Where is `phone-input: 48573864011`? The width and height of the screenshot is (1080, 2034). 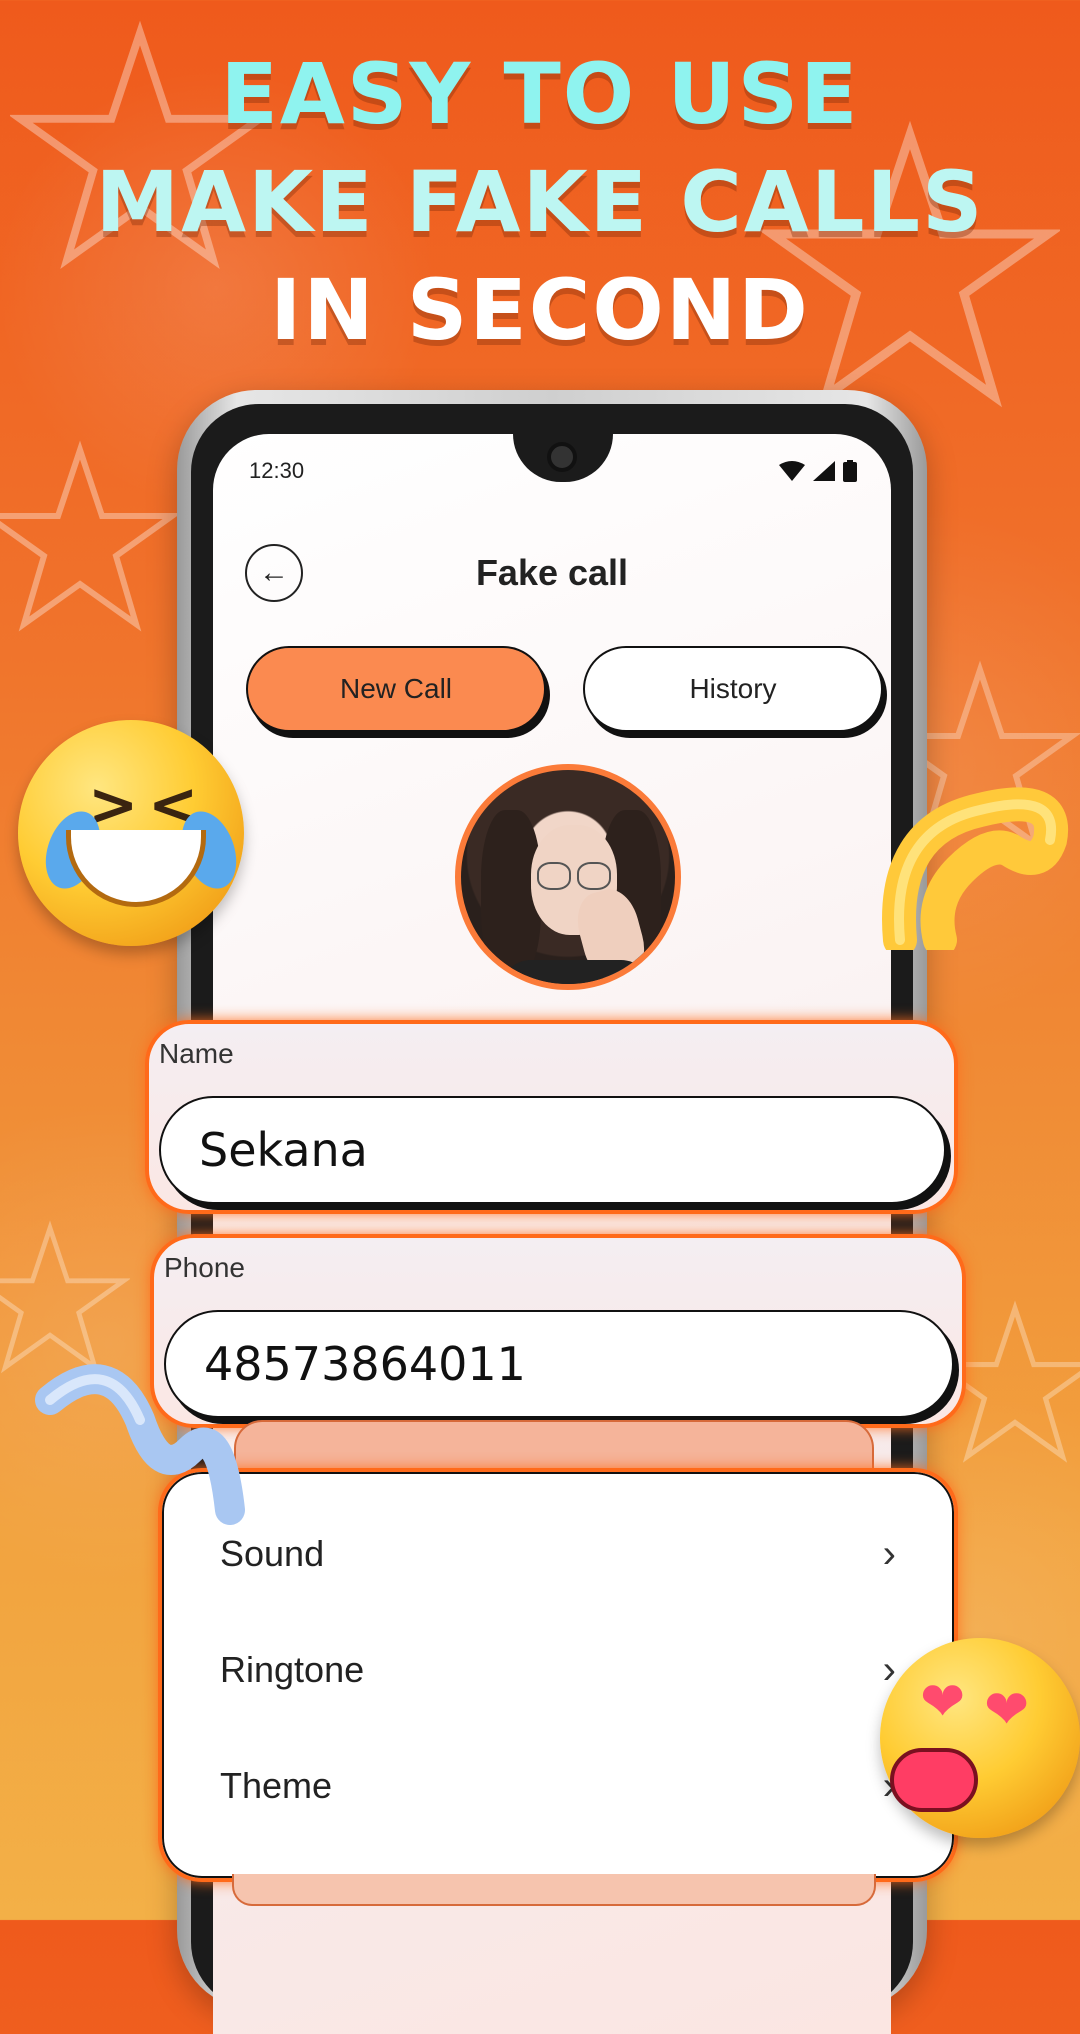 phone-input: 48573864011 is located at coordinates (559, 1364).